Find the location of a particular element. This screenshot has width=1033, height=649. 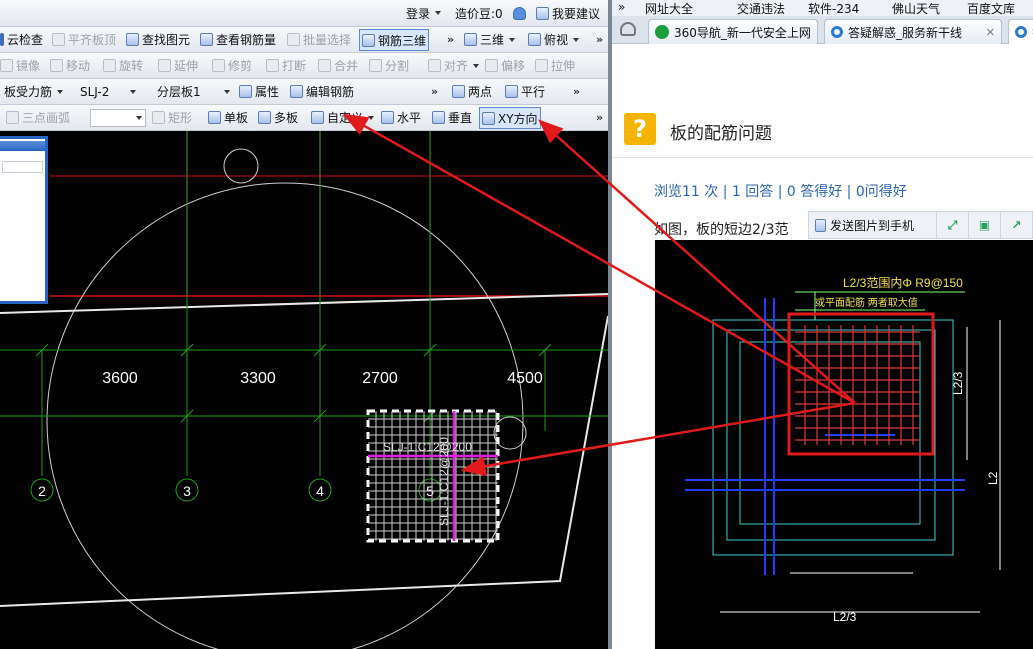

single-board-label: 单板 is located at coordinates (236, 118).